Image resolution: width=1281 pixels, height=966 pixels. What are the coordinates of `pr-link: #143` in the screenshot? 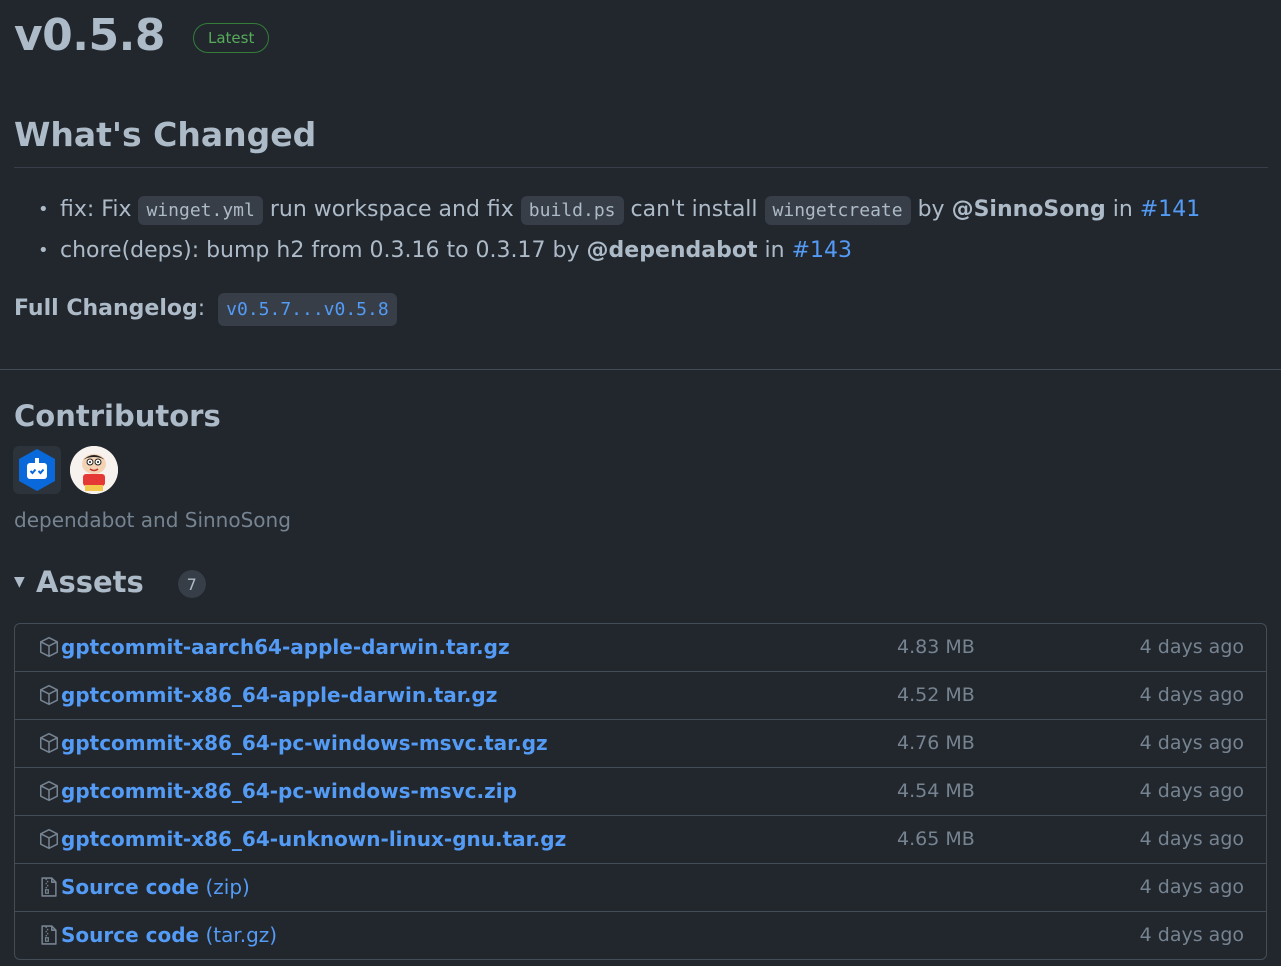 It's located at (822, 250).